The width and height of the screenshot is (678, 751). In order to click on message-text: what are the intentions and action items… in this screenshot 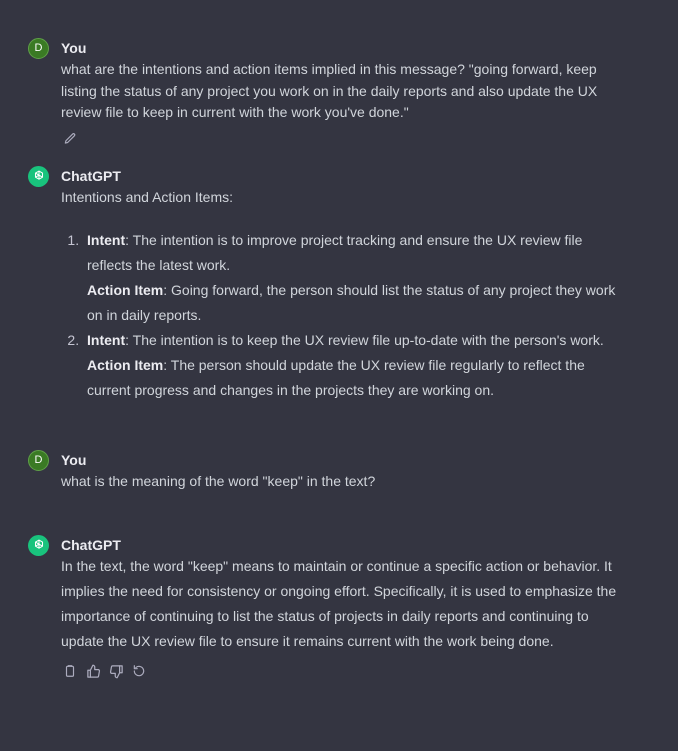, I will do `click(329, 90)`.